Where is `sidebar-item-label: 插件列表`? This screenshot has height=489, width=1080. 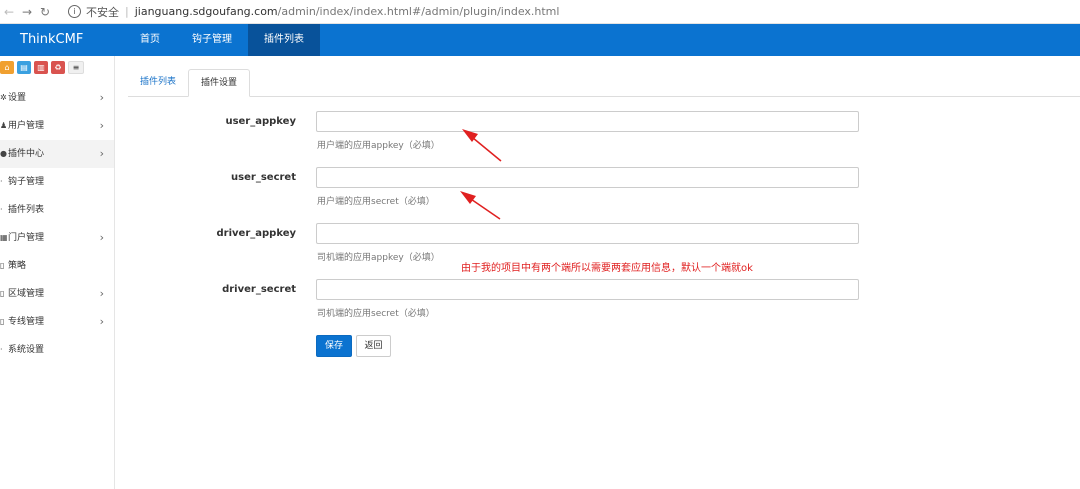
sidebar-item-label: 插件列表 is located at coordinates (26, 210).